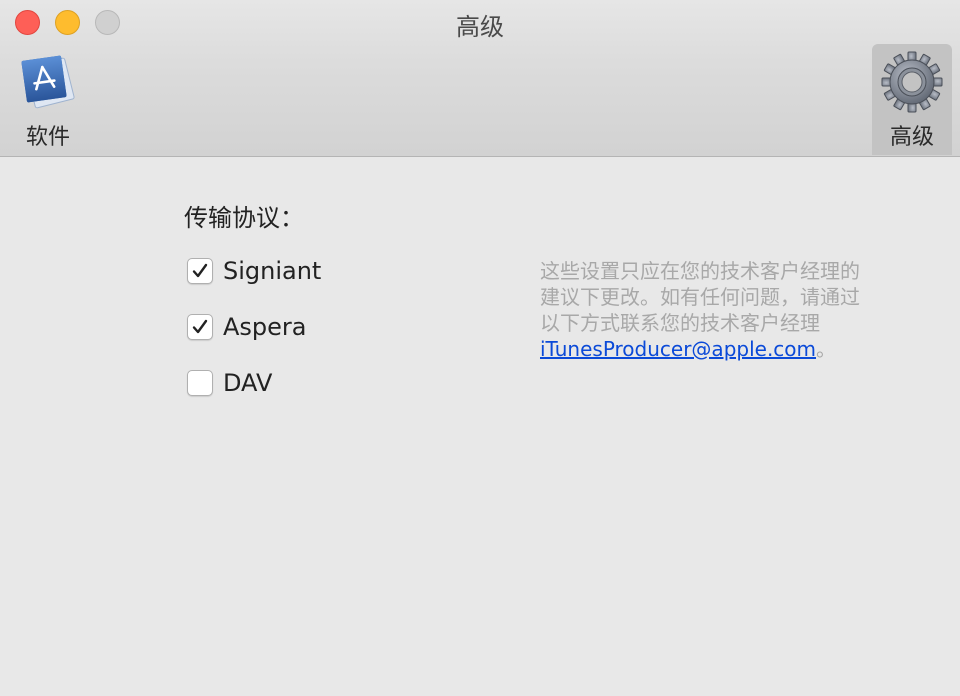  Describe the element at coordinates (247, 383) in the screenshot. I see `dav-label: DAV` at that location.